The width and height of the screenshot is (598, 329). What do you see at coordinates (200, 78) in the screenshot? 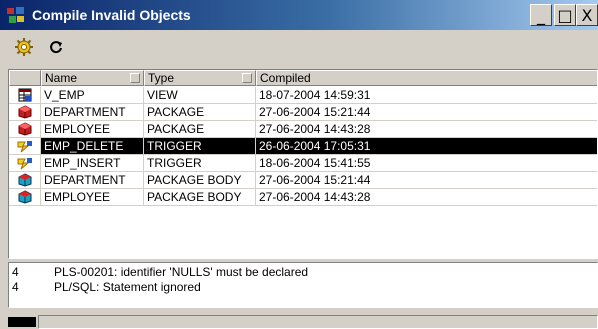
I see `column-header-type: Type` at bounding box center [200, 78].